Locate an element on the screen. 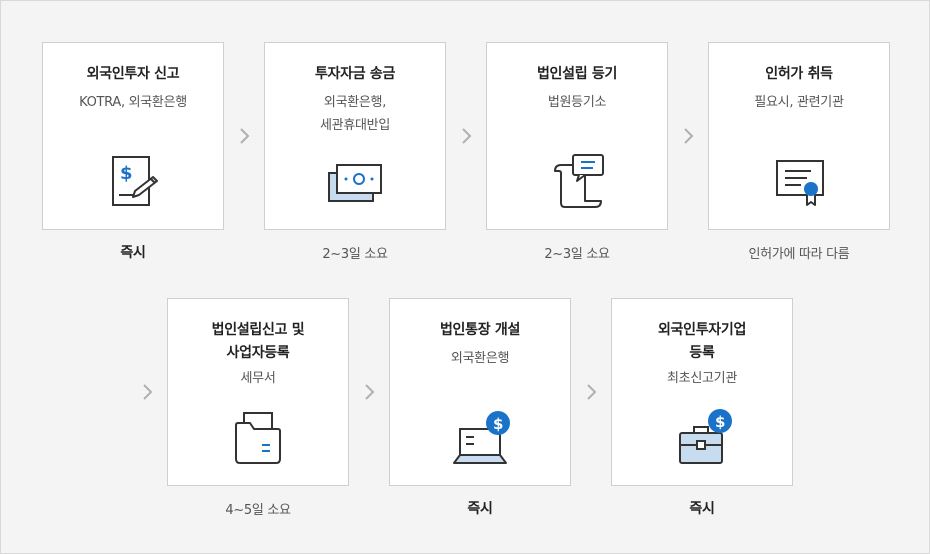 Image resolution: width=930 pixels, height=554 pixels. step-card-fund-remittance: 투자자금 송금 외국환은행, 세관휴대반입 is located at coordinates (355, 136).